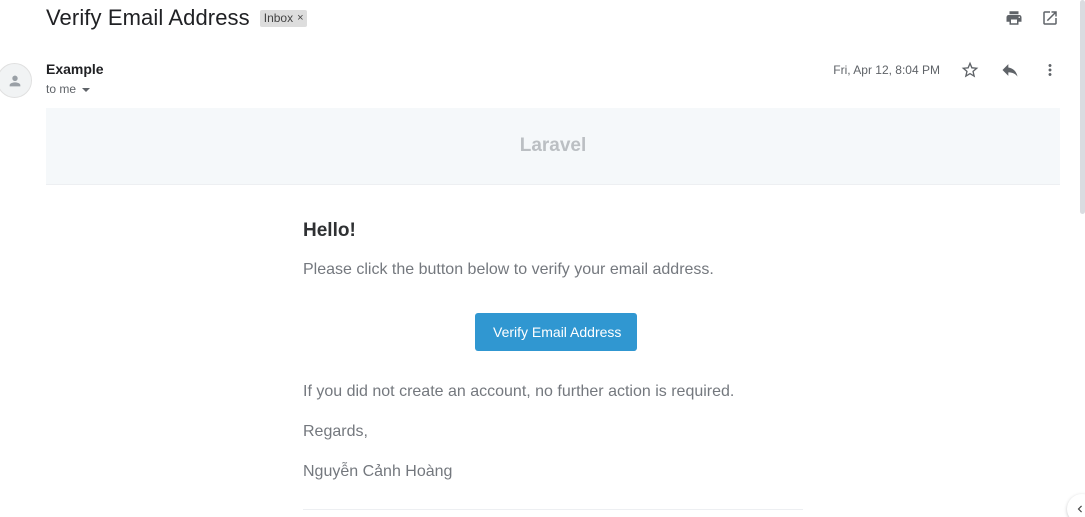  Describe the element at coordinates (1079, 509) in the screenshot. I see `chevron-left-icon` at that location.